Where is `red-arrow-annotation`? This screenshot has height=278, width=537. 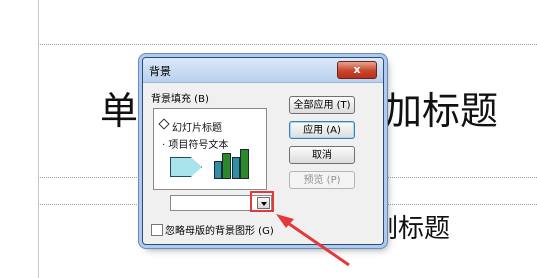 red-arrow-annotation is located at coordinates (313, 240).